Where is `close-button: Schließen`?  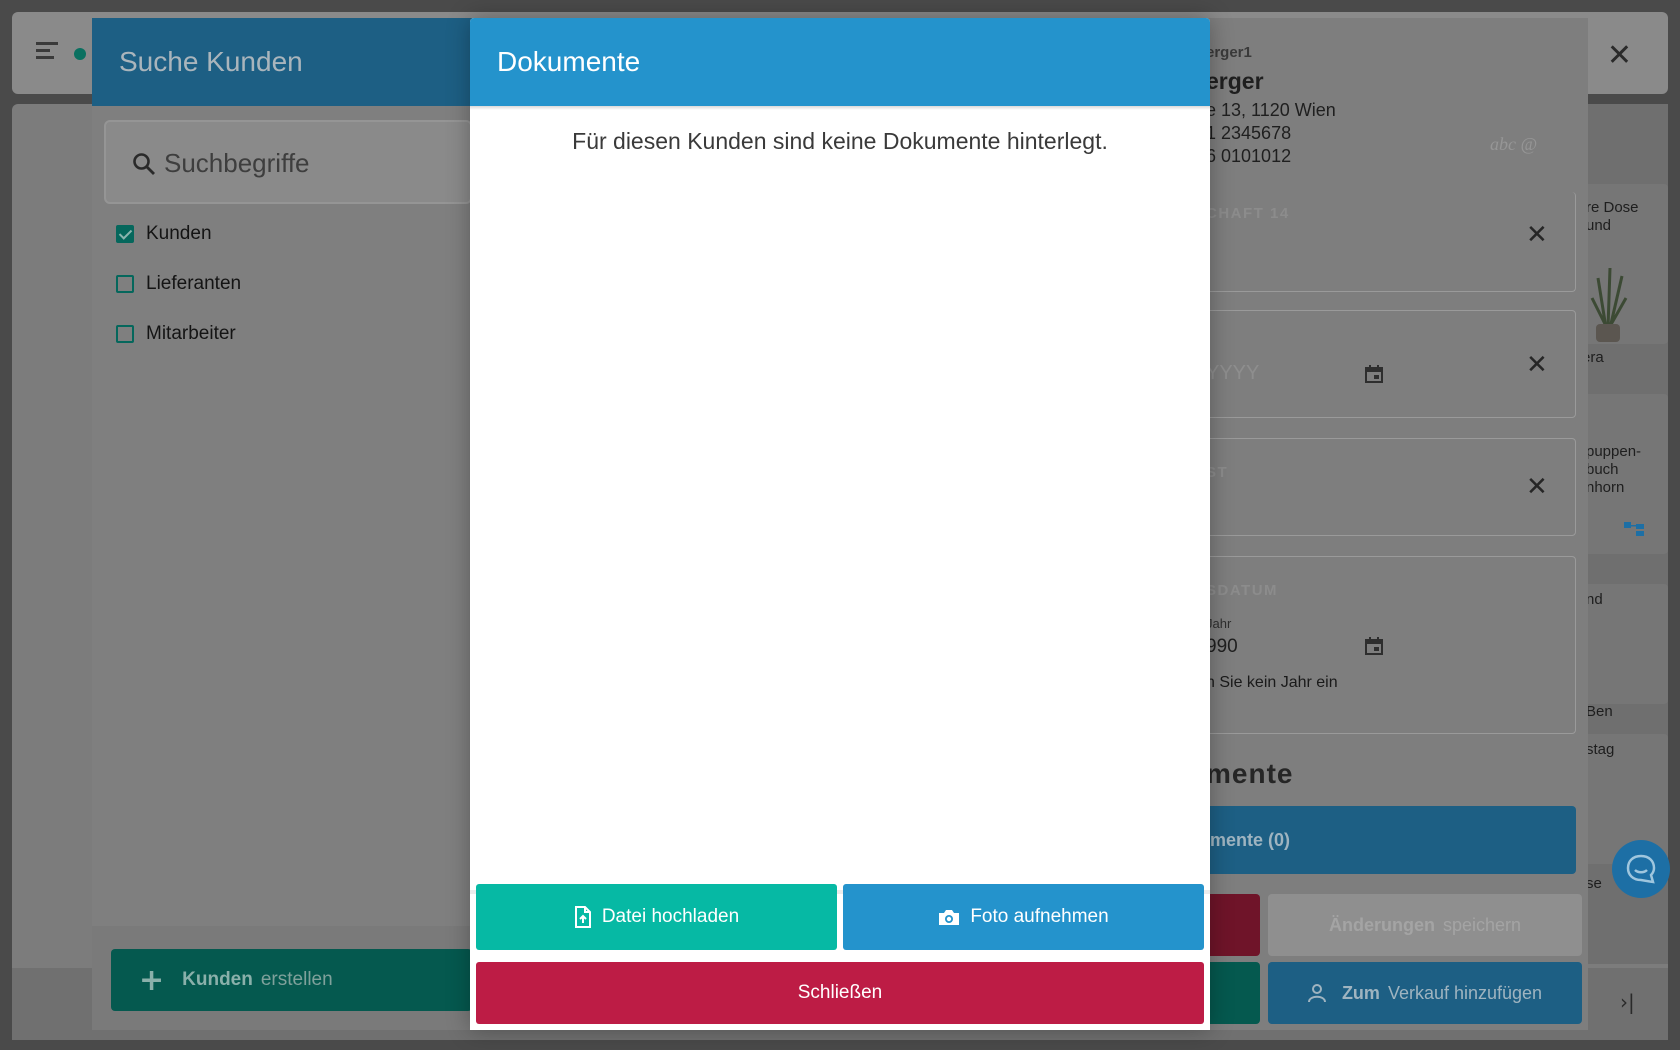 close-button: Schließen is located at coordinates (840, 993).